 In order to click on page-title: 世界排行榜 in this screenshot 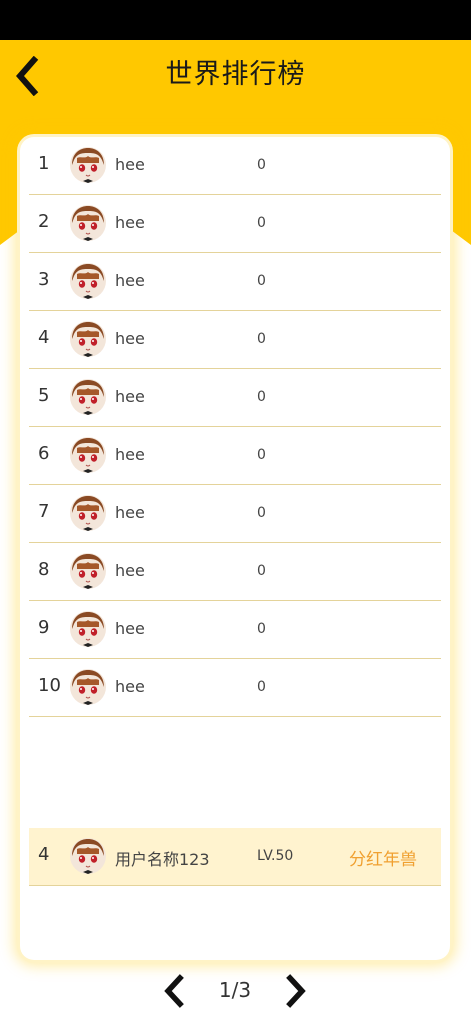, I will do `click(235, 74)`.